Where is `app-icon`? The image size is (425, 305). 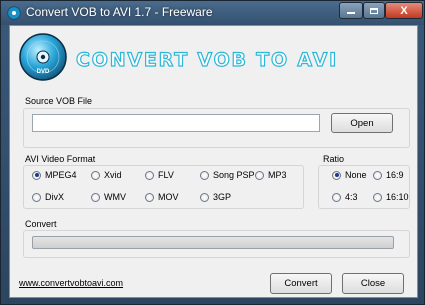 app-icon is located at coordinates (14, 13).